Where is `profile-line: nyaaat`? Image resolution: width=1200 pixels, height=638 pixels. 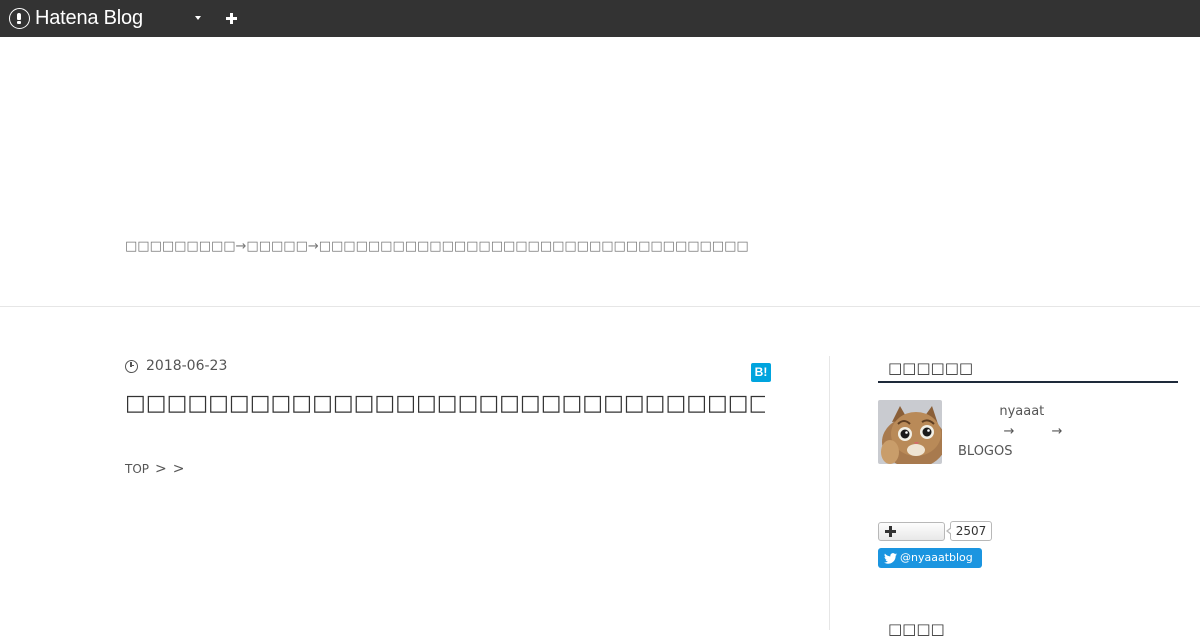 profile-line: nyaaat is located at coordinates (1001, 411).